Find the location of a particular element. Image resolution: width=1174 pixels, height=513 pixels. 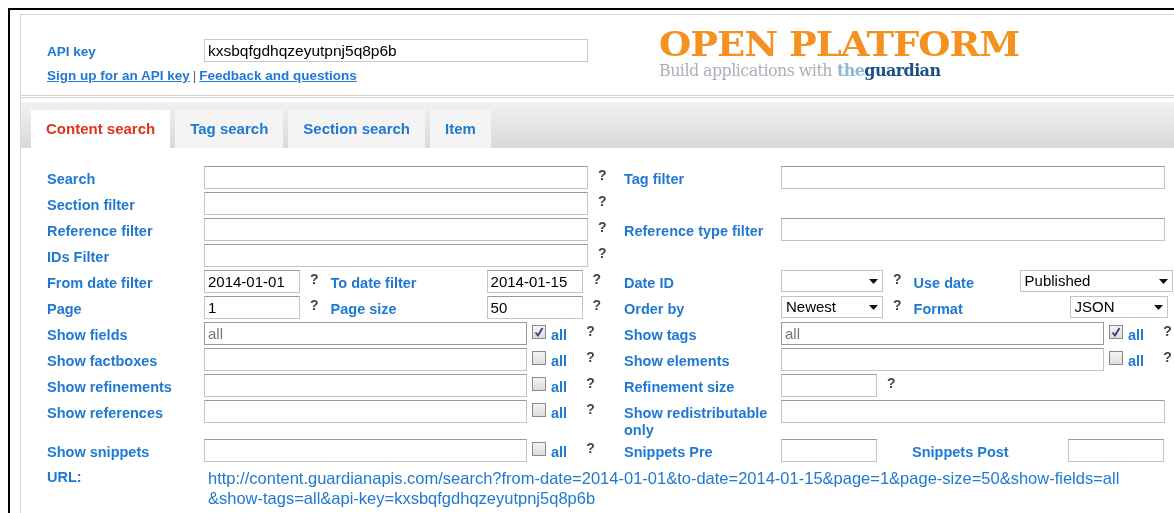

field-label: Reference type filter is located at coordinates (694, 231).